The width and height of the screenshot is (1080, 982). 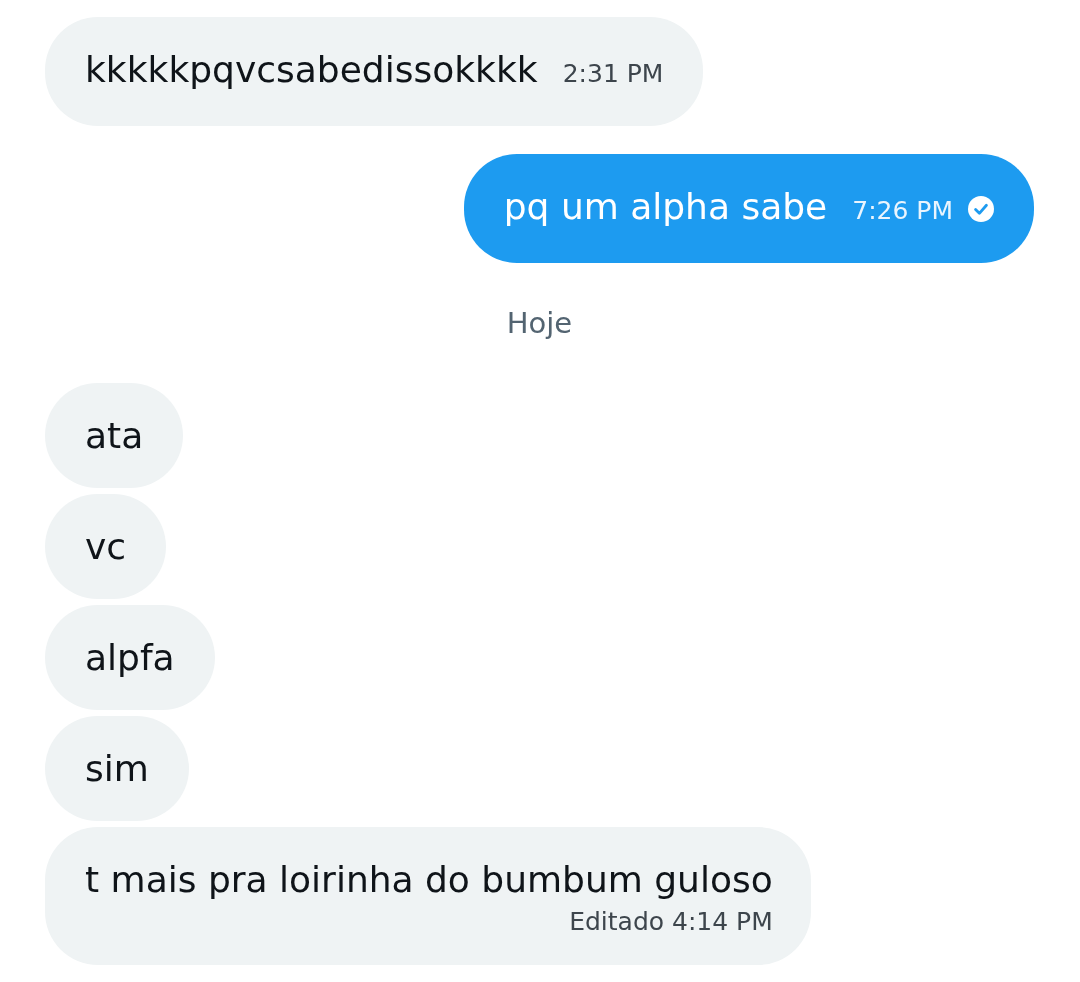 I want to click on message-text: t mais pra loirinha do bumbum guloso, so click(x=429, y=880).